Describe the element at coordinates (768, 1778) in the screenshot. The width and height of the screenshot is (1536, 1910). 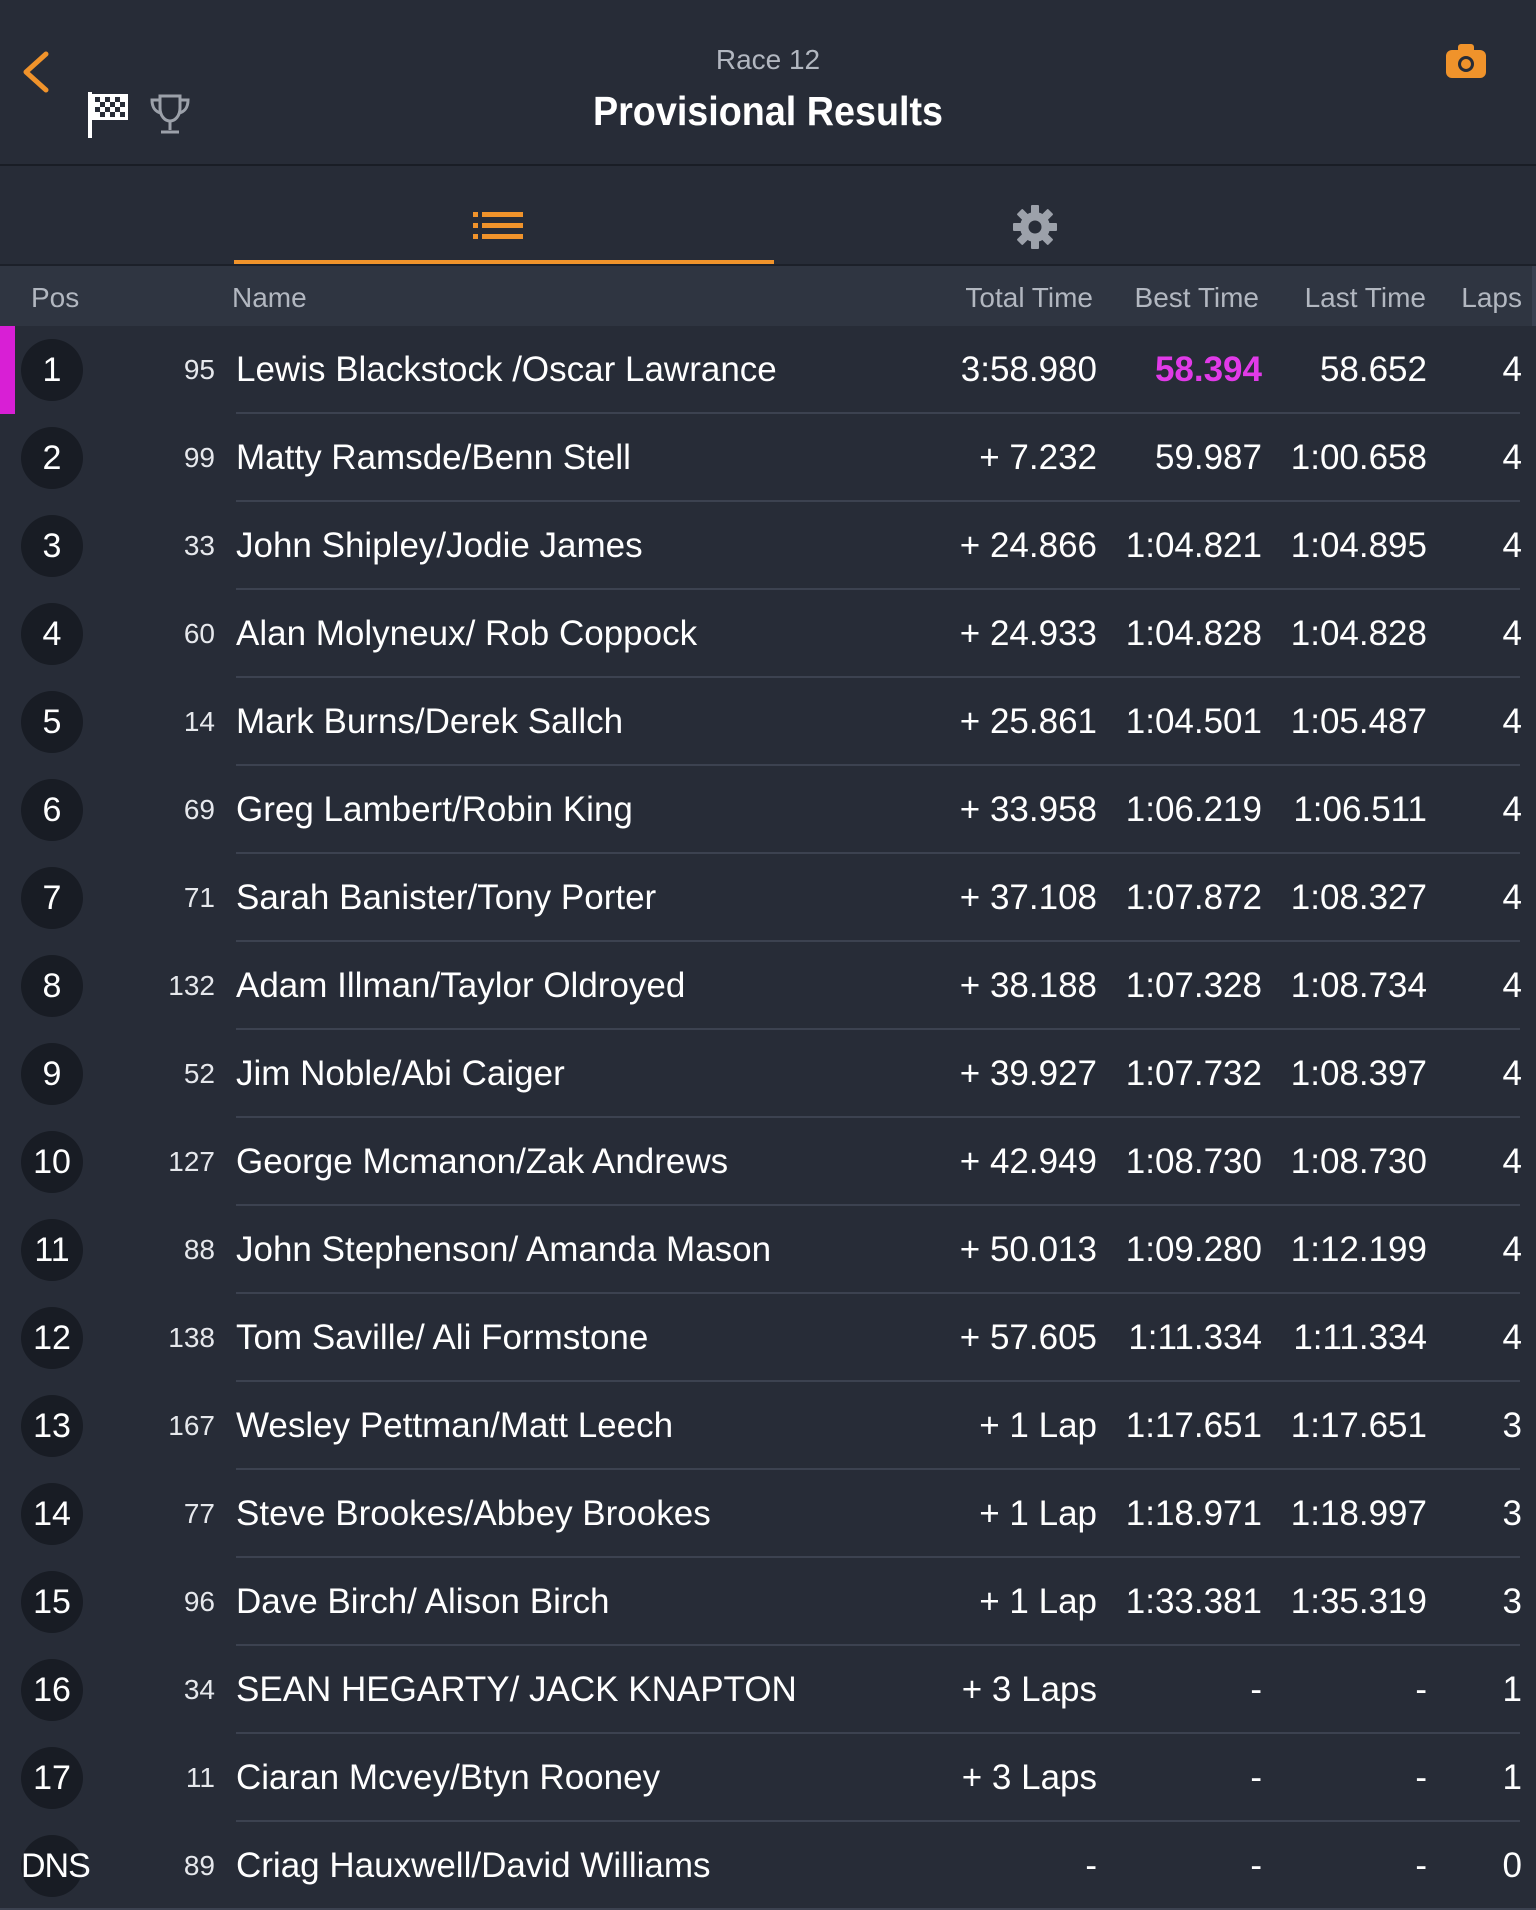
I see `table-row: 17 11 Ciaran Mcvey/Btyn Rooney + 3 Laps - - 1` at that location.